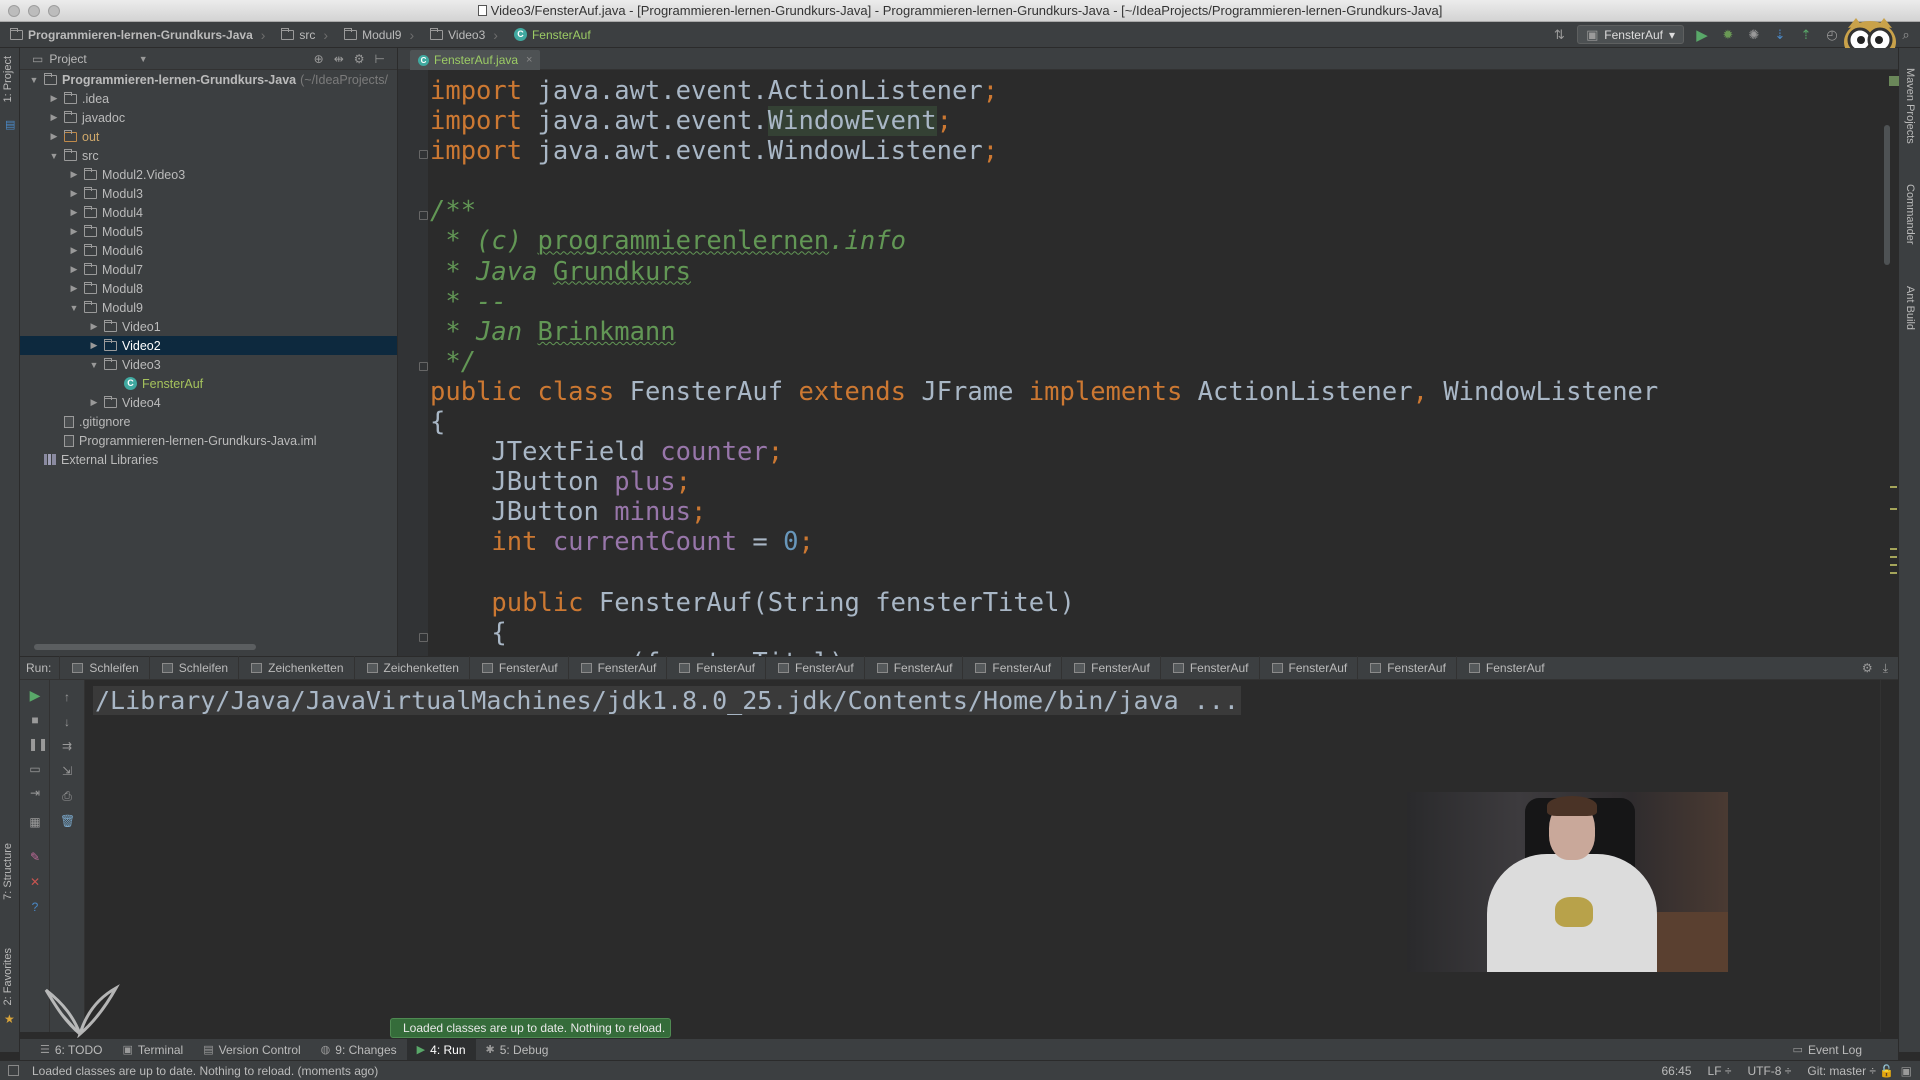  I want to click on trash-icon: 🗑, so click(67, 821).